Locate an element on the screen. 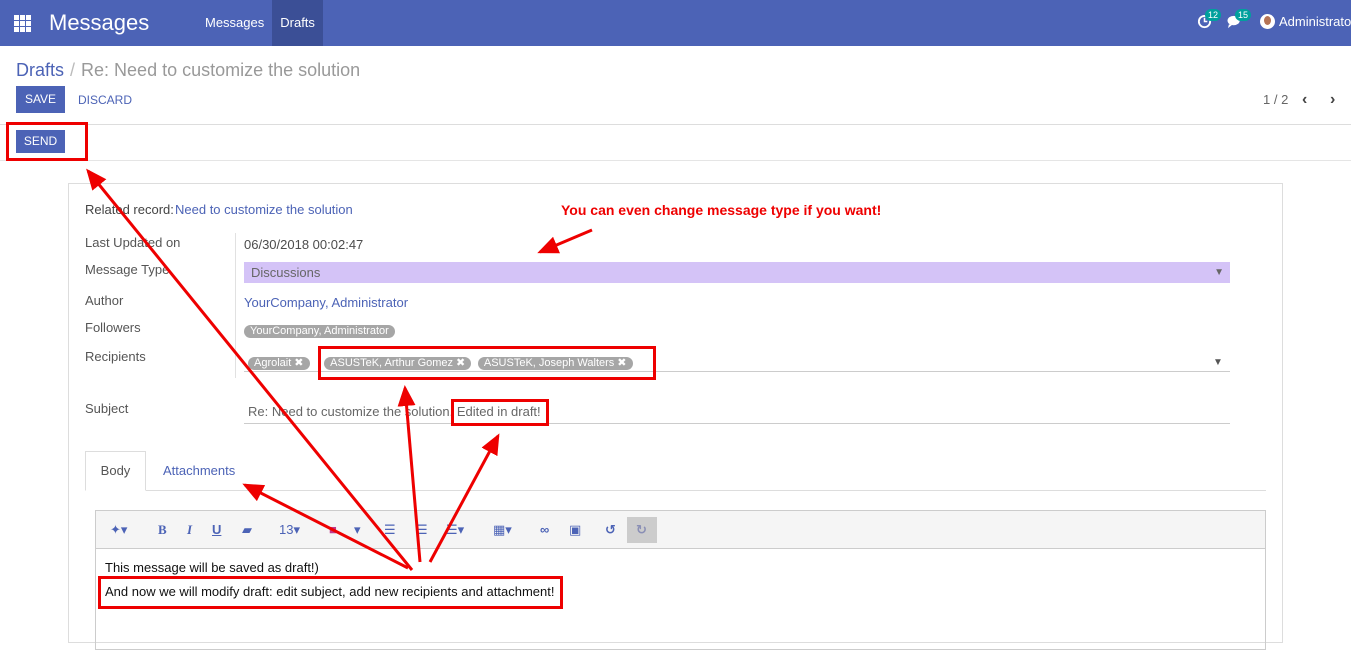 This screenshot has height=650, width=1351. tabs-divider is located at coordinates (675, 490).